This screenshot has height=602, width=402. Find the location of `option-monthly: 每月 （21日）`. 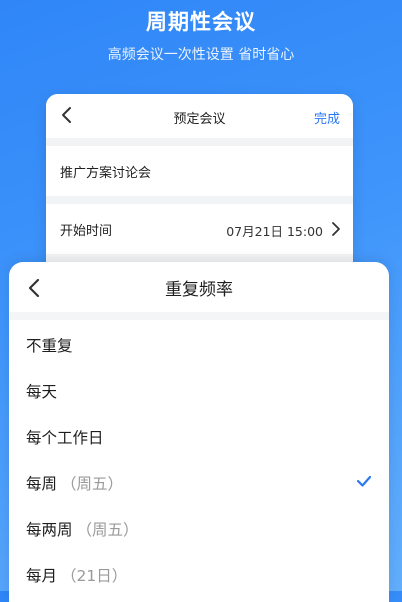

option-monthly: 每月 （21日） is located at coordinates (199, 573).